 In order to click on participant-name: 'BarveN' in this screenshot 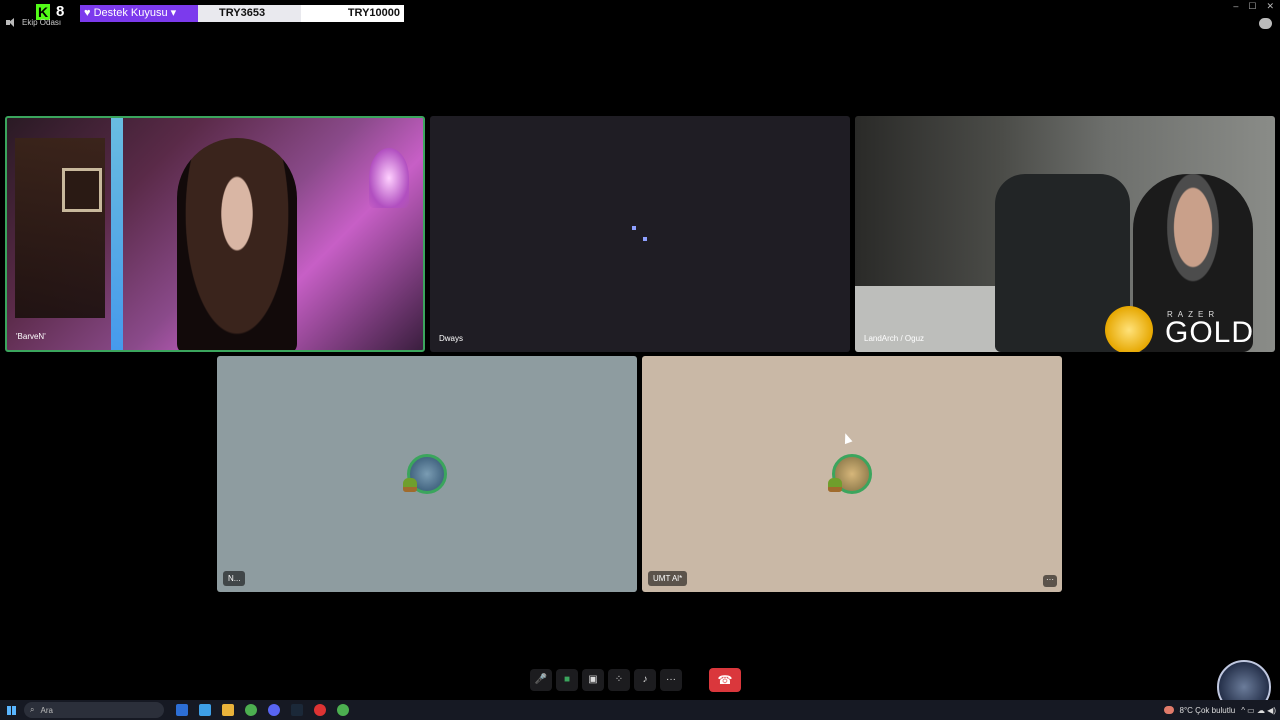, I will do `click(31, 336)`.